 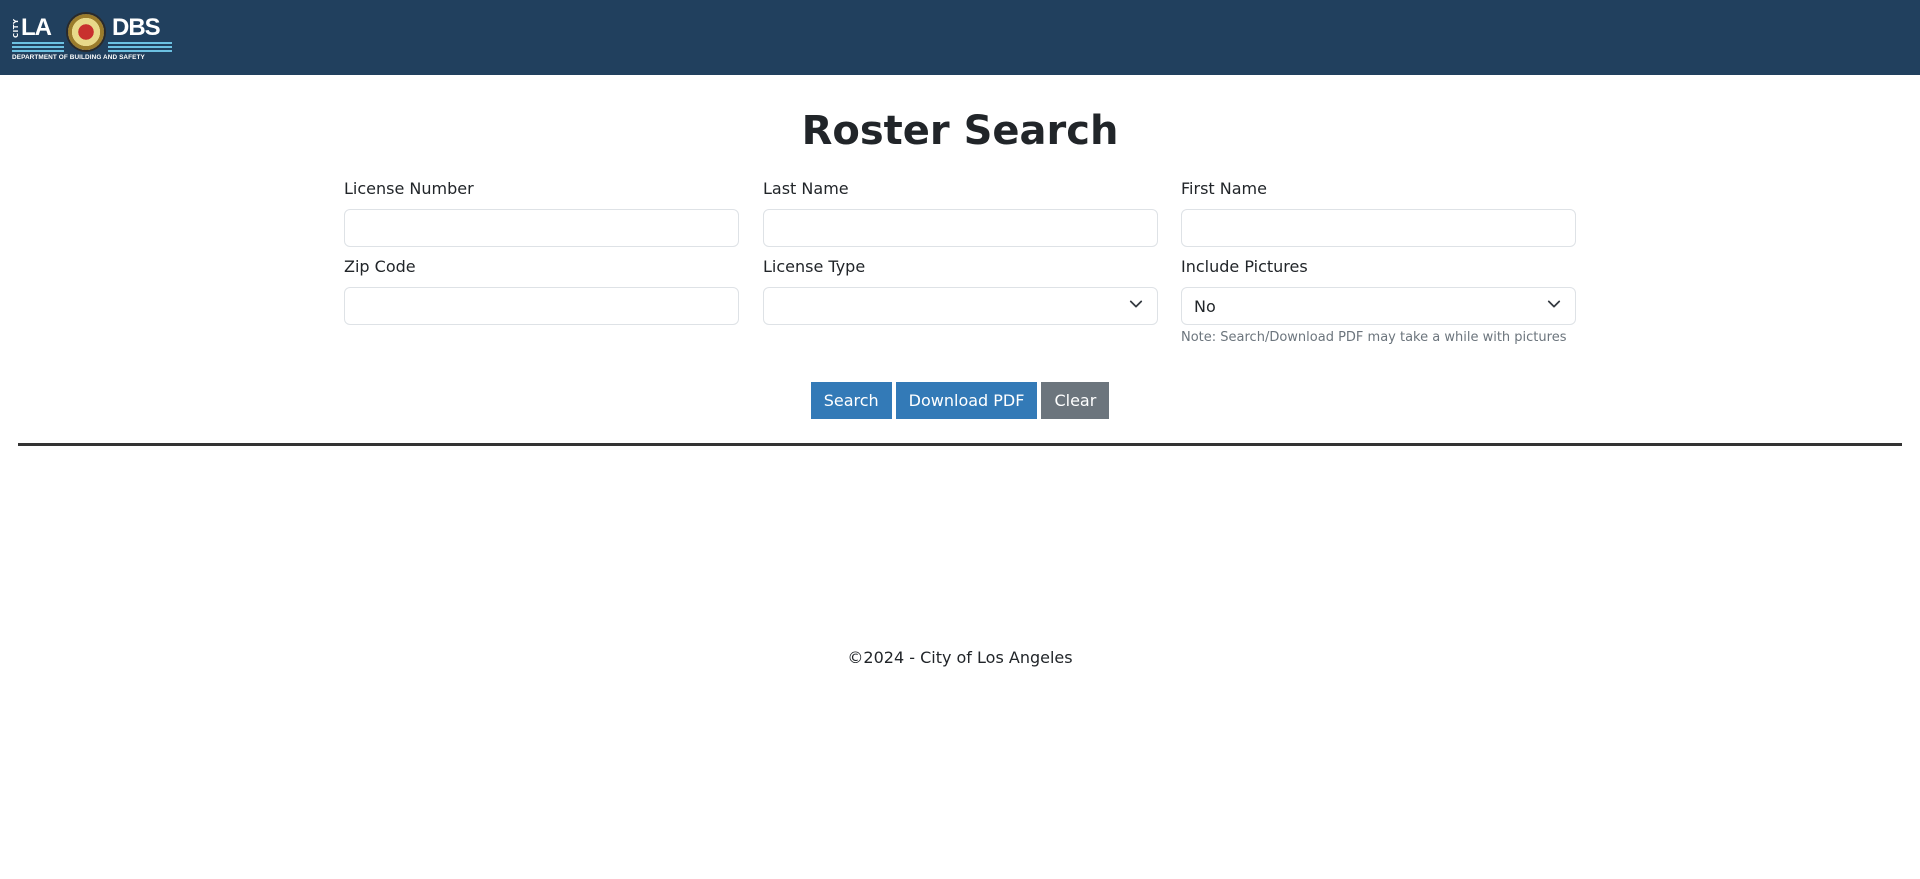 I want to click on license-type-select, so click(x=960, y=306).